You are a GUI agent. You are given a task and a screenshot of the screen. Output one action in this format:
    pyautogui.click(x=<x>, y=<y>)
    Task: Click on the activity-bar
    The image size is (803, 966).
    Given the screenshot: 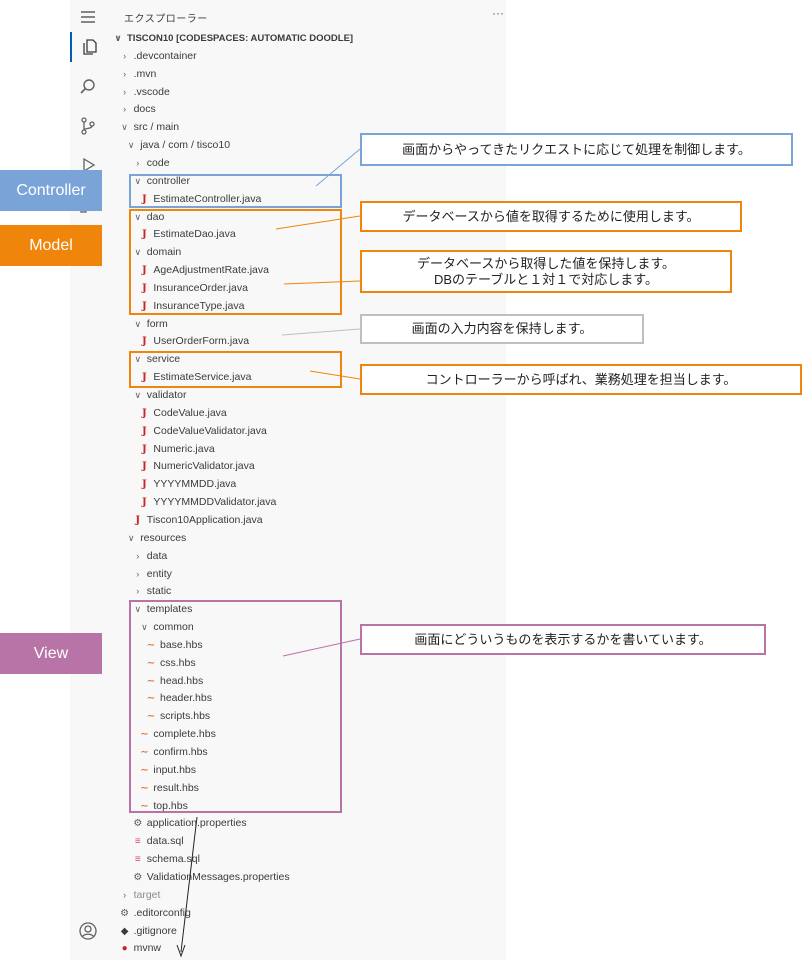 What is the action you would take?
    pyautogui.click(x=88, y=480)
    